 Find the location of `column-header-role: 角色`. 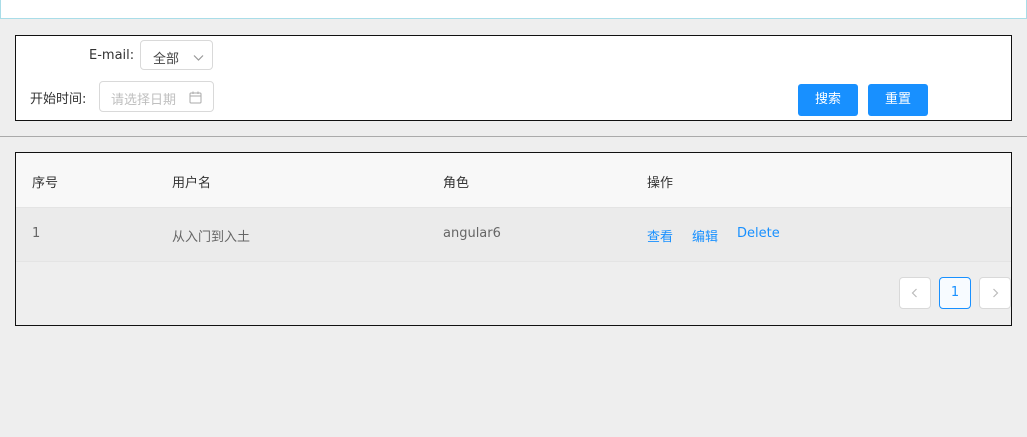

column-header-role: 角色 is located at coordinates (456, 183).